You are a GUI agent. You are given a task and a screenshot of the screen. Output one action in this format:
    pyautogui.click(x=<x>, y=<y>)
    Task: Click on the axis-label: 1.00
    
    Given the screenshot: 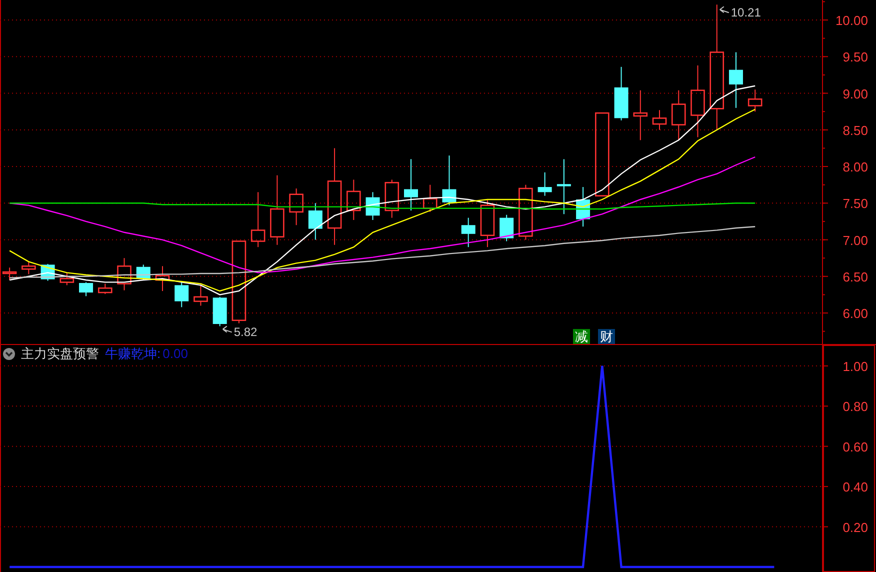 What is the action you would take?
    pyautogui.click(x=855, y=366)
    